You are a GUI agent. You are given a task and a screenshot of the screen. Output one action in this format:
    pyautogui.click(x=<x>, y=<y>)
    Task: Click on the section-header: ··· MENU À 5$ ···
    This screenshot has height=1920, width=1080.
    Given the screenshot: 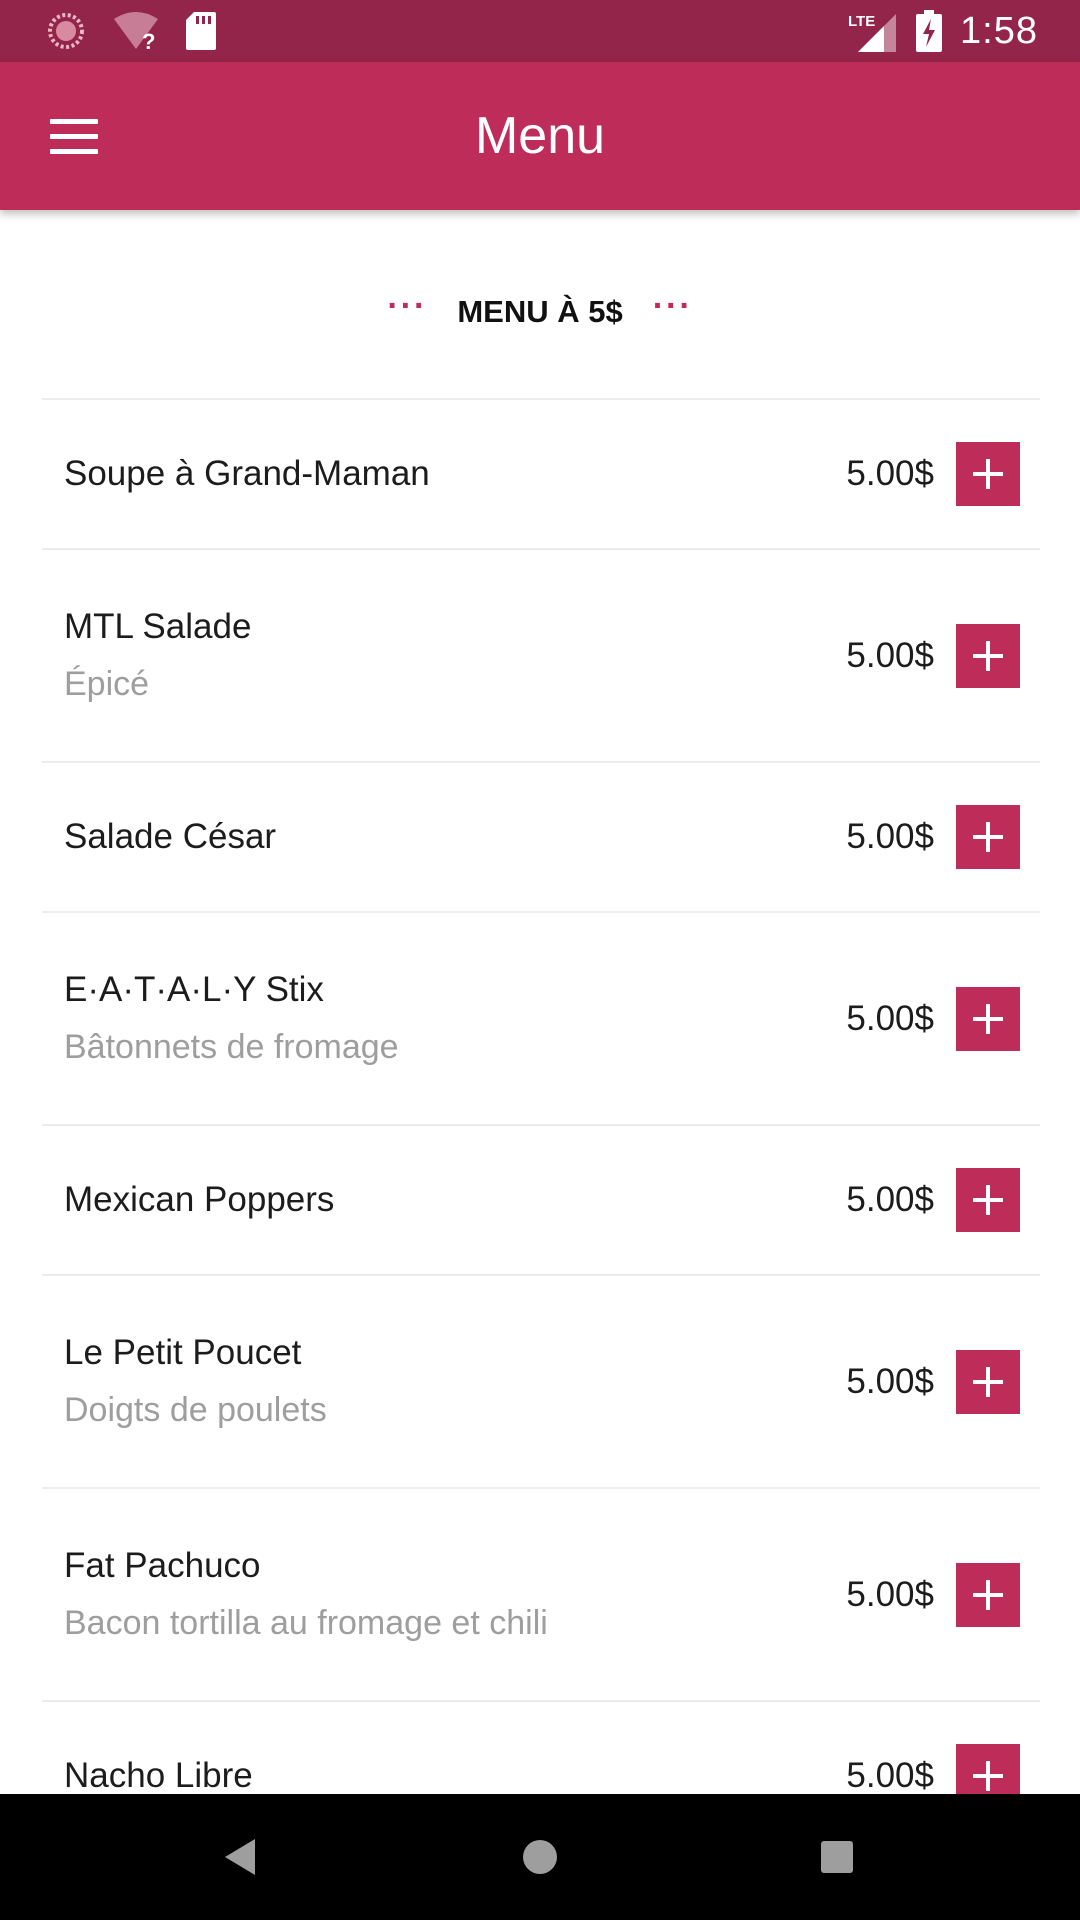 What is the action you would take?
    pyautogui.click(x=540, y=312)
    